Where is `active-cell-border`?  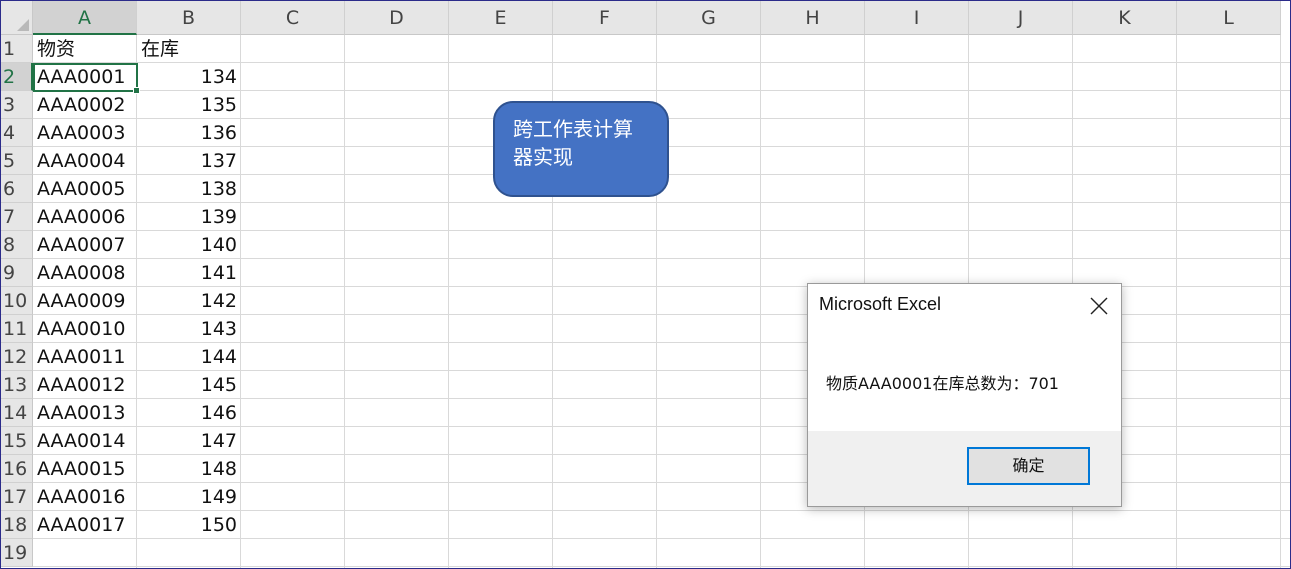 active-cell-border is located at coordinates (86, 78).